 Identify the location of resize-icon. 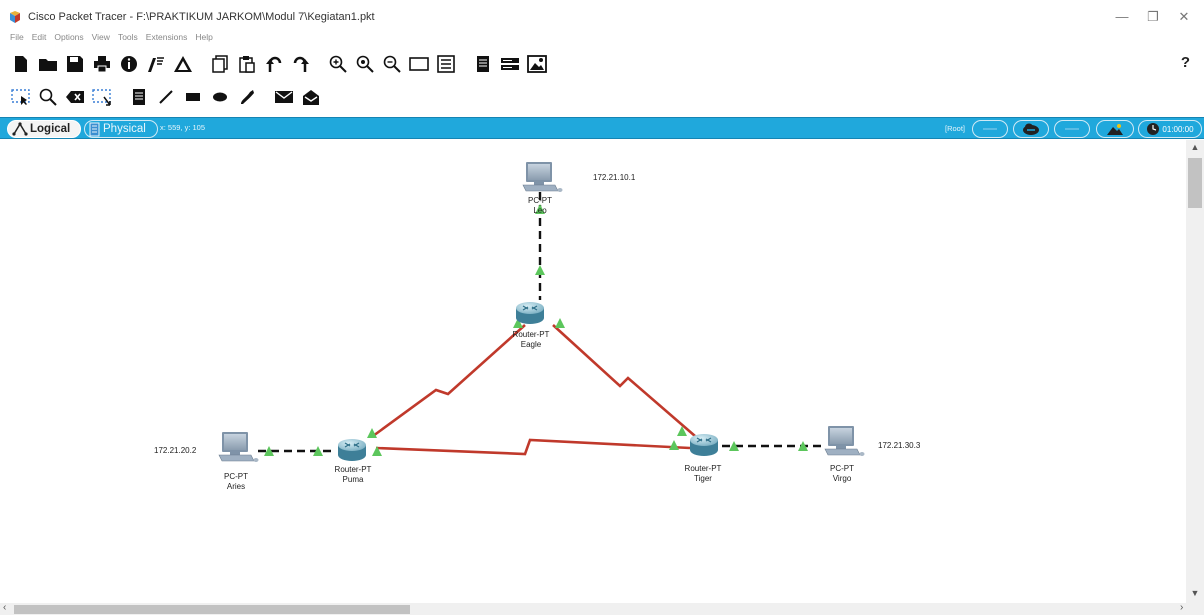
(101, 97).